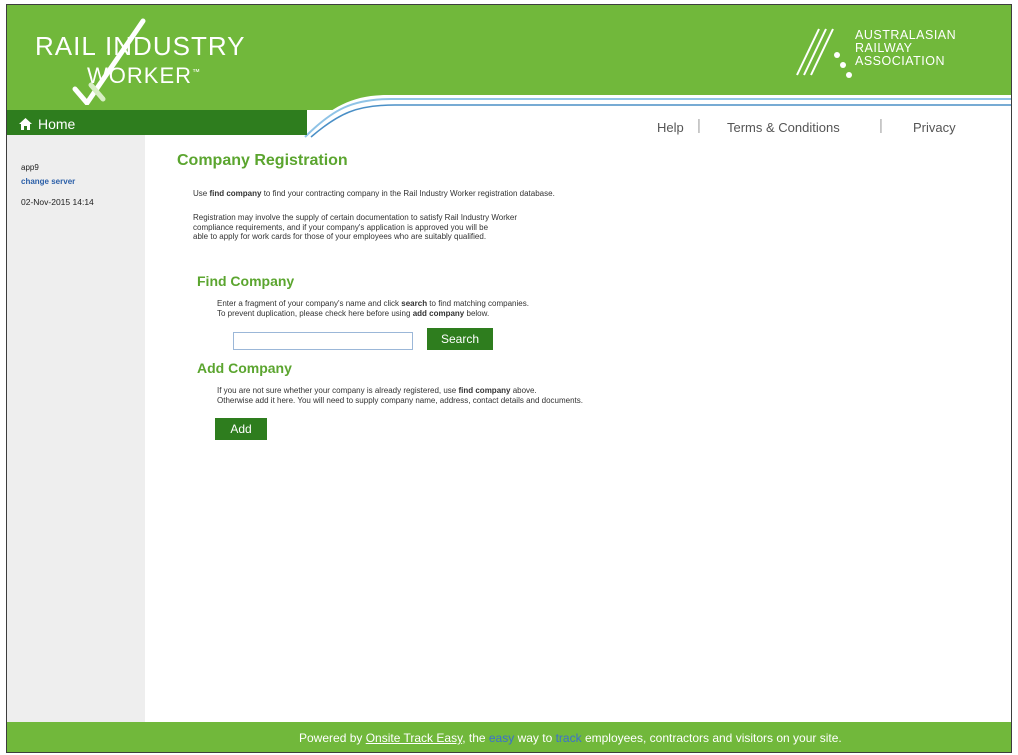 This screenshot has height=755, width=1018. Describe the element at coordinates (262, 160) in the screenshot. I see `page-title: Company Registration` at that location.